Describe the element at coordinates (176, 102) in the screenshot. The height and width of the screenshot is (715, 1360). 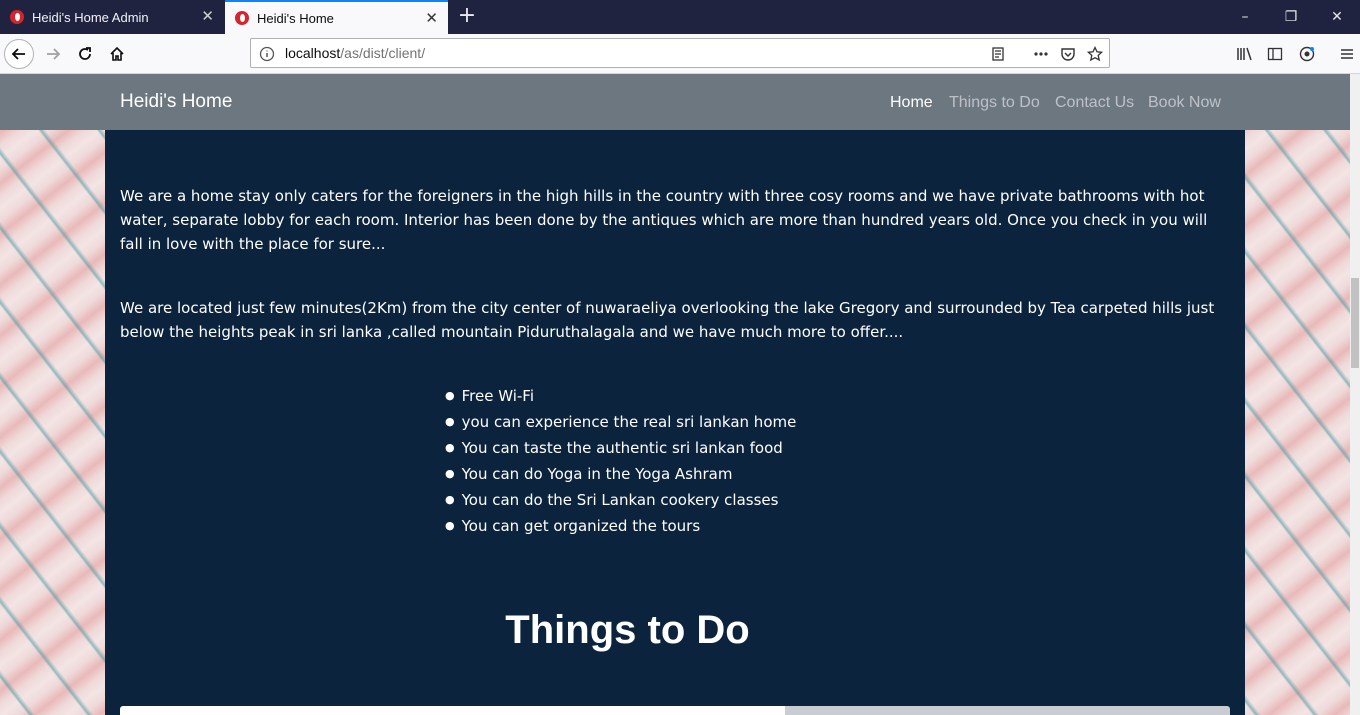
I see `site-brand: Heidi's Home` at that location.